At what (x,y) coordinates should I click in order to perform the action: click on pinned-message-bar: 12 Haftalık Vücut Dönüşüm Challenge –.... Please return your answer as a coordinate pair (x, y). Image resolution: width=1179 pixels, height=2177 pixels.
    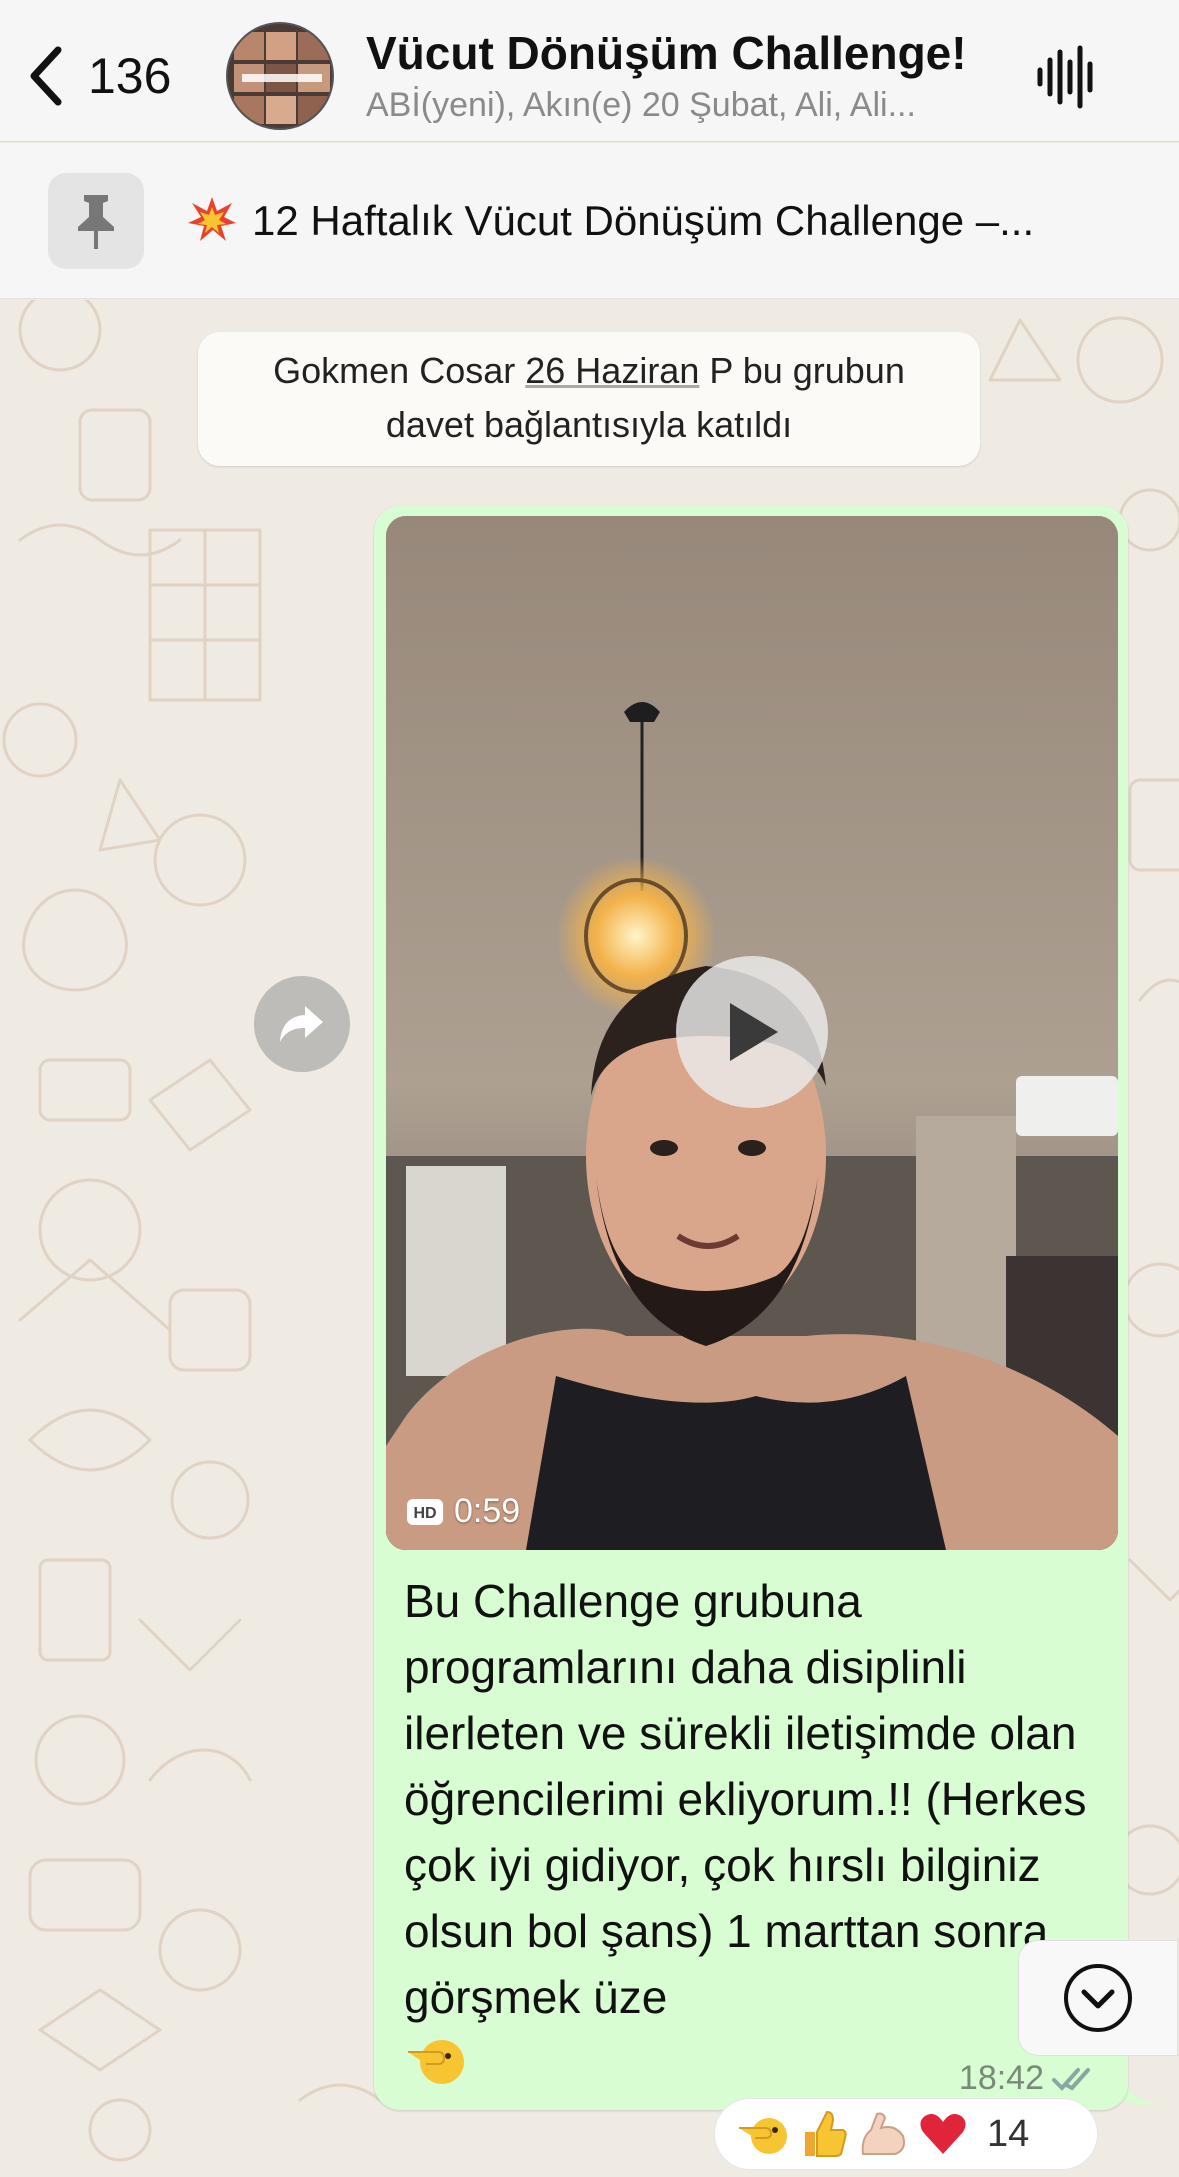
    Looking at the image, I should click on (589, 221).